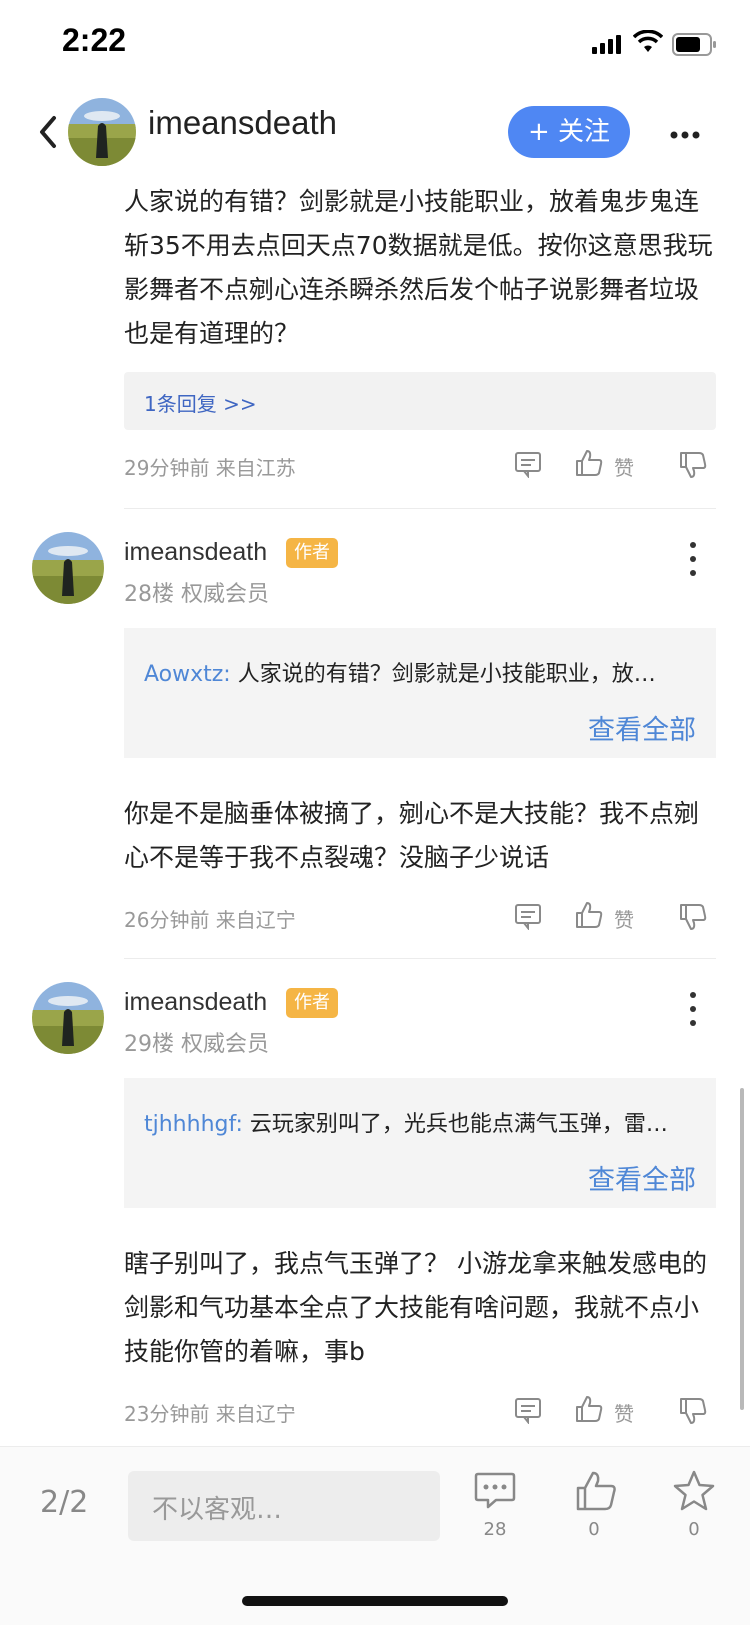 This screenshot has height=1625, width=750. Describe the element at coordinates (742, 1249) in the screenshot. I see `scrollbar` at that location.